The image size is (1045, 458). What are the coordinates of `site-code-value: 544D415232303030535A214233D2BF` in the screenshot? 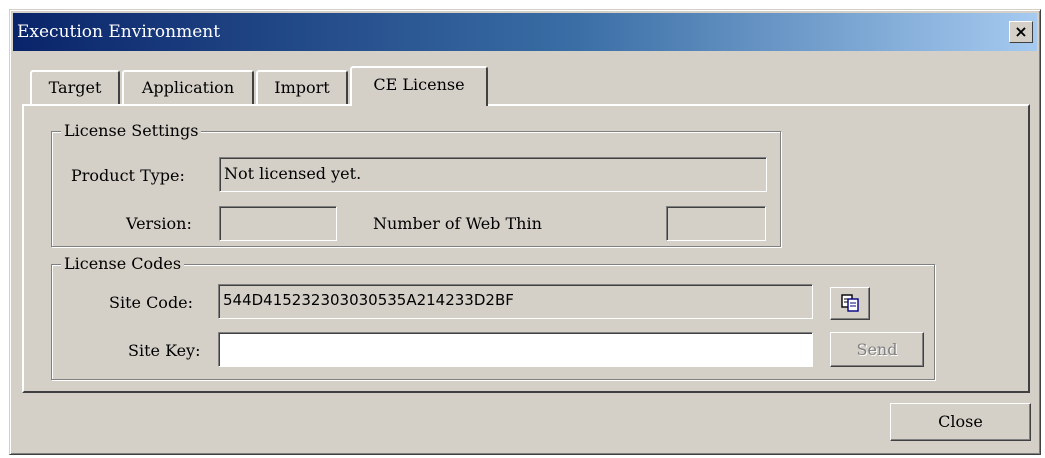 It's located at (368, 300).